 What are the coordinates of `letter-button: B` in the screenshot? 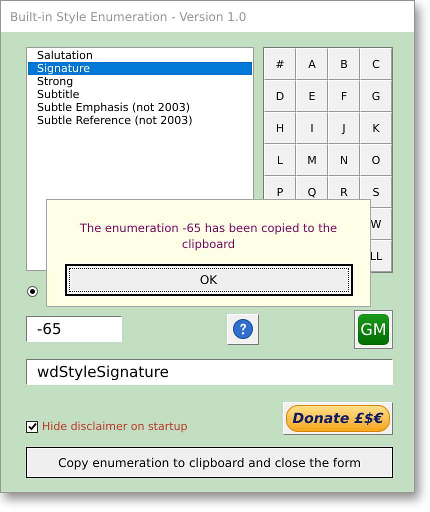 It's located at (344, 64).